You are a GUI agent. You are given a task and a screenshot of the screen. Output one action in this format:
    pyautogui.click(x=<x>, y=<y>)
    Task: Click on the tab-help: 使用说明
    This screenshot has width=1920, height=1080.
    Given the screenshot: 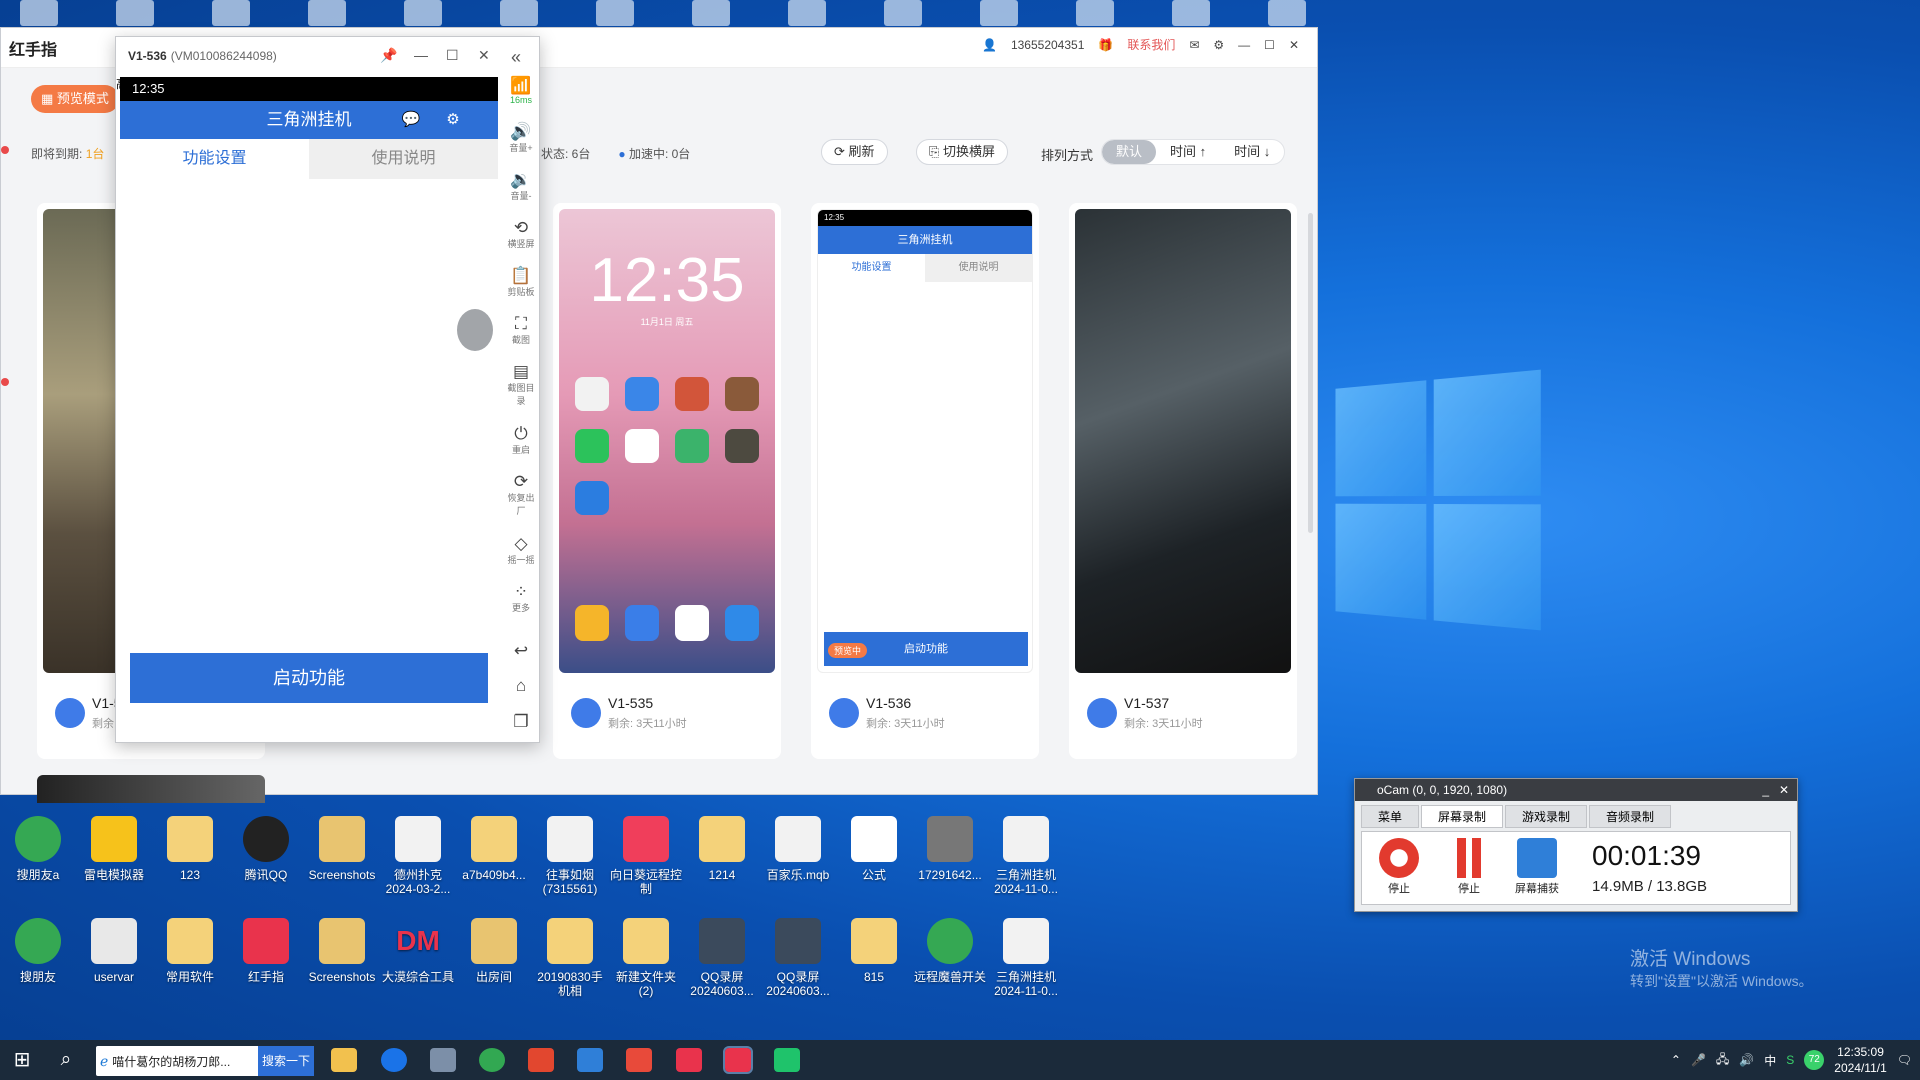 What is the action you would take?
    pyautogui.click(x=403, y=159)
    